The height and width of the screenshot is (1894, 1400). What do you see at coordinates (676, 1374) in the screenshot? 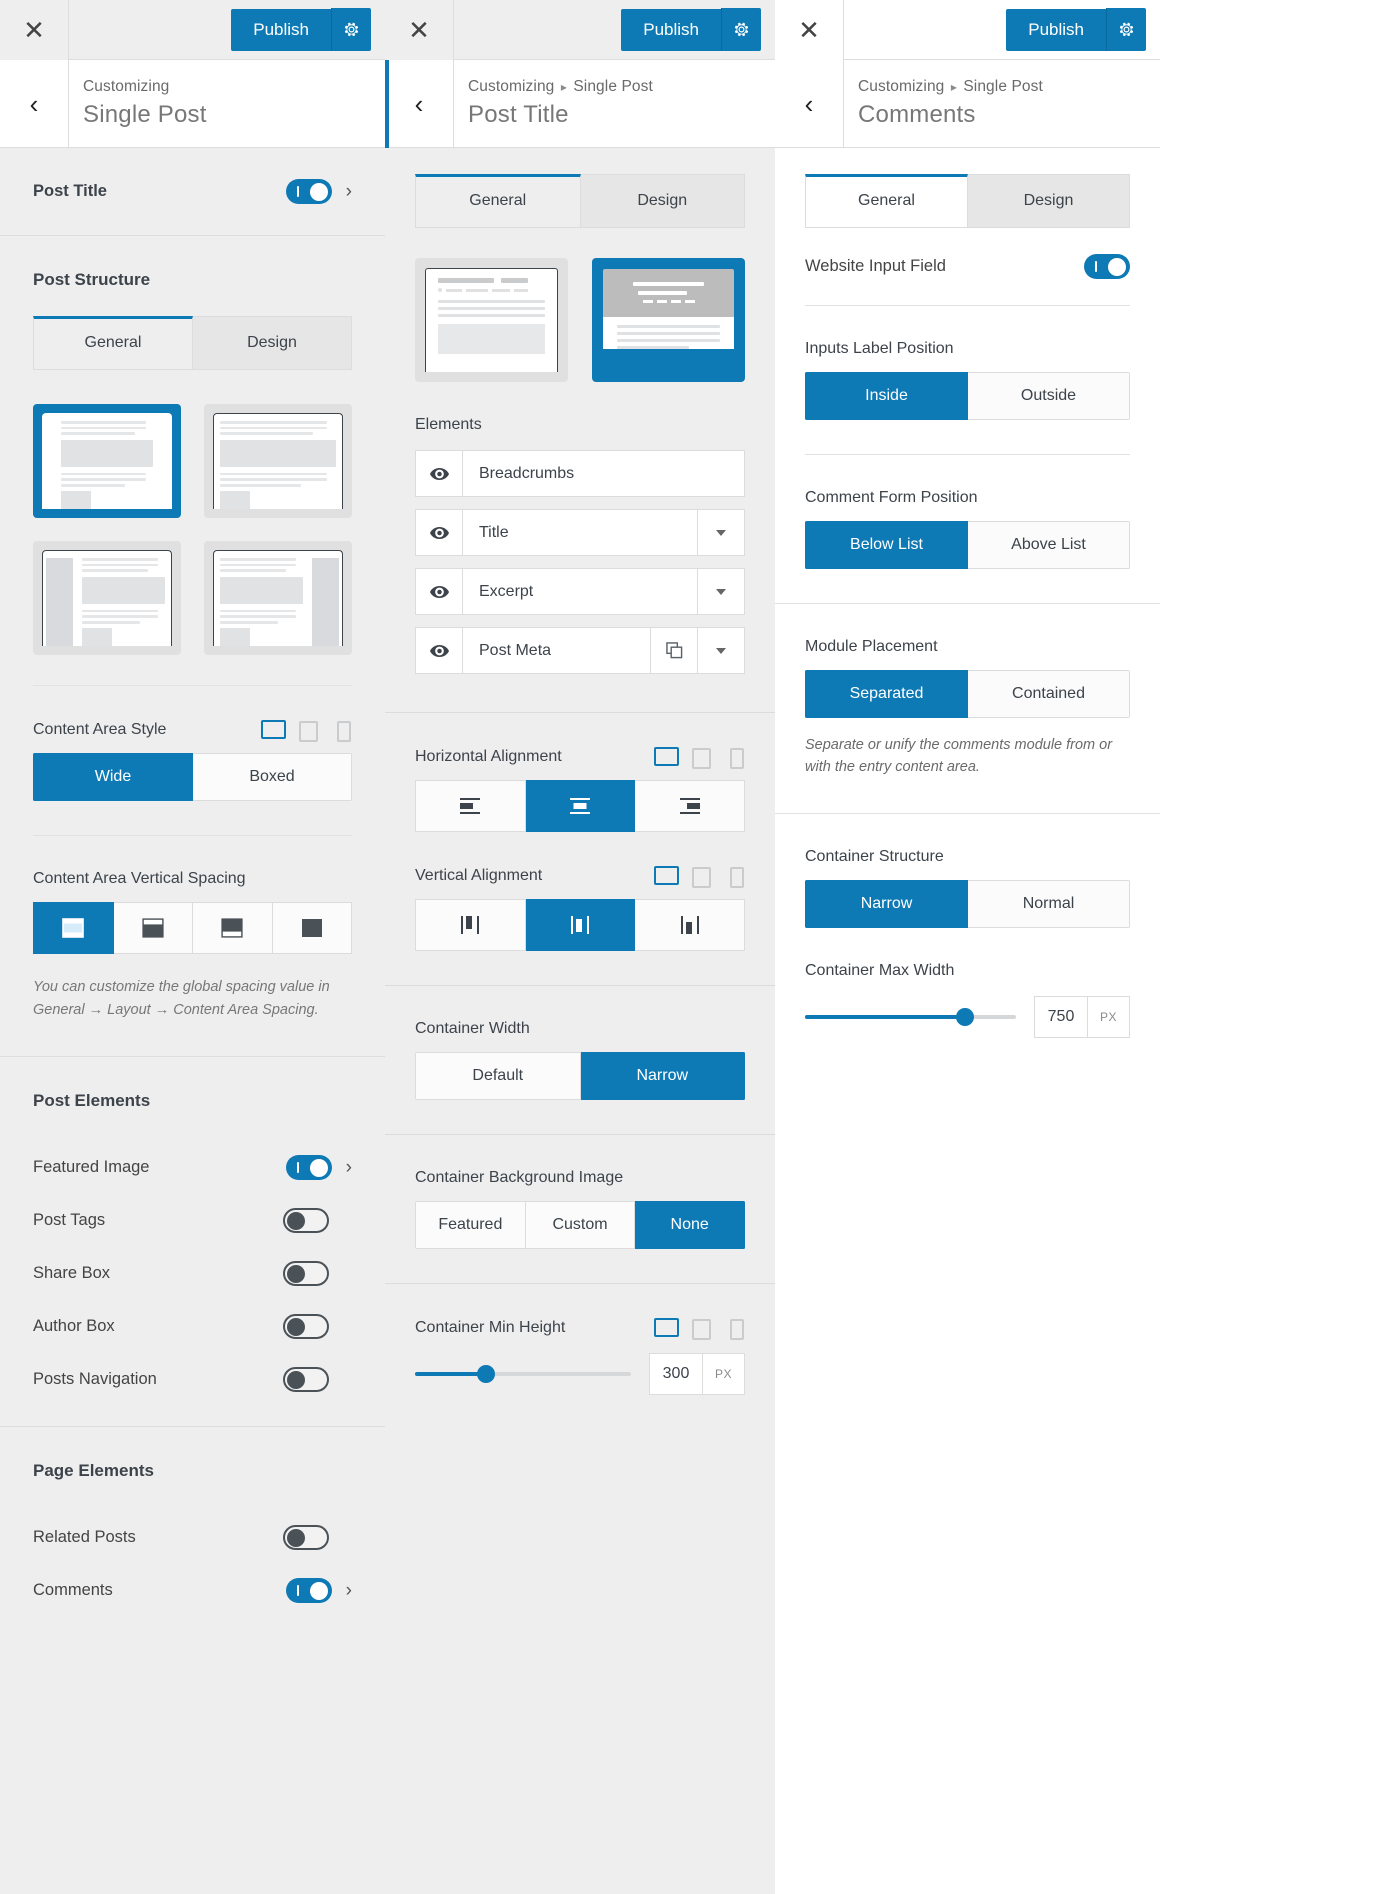
I see `container-min-height-value: 300` at bounding box center [676, 1374].